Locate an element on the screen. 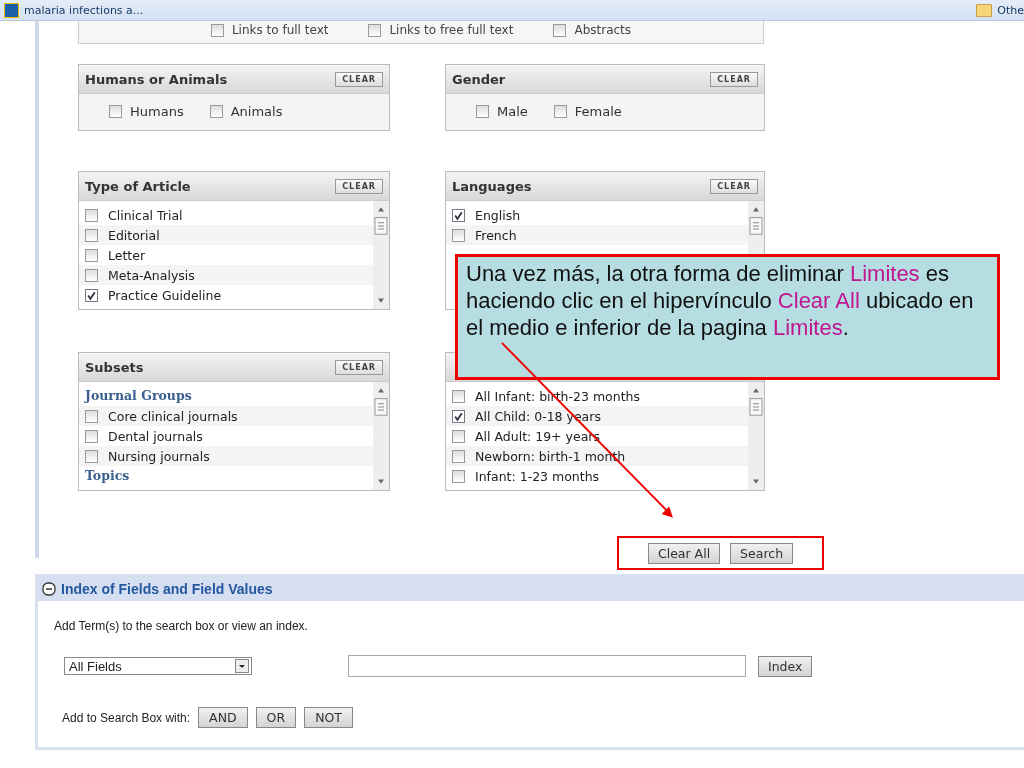 Image resolution: width=1024 pixels, height=768 pixels. annotation-tooltip: Una vez más, la otra forma de eliminar Limites es haciendo clic en el hipervínculo Clear All ubicado en el medio e inferior de la pagina Limites. is located at coordinates (727, 317).